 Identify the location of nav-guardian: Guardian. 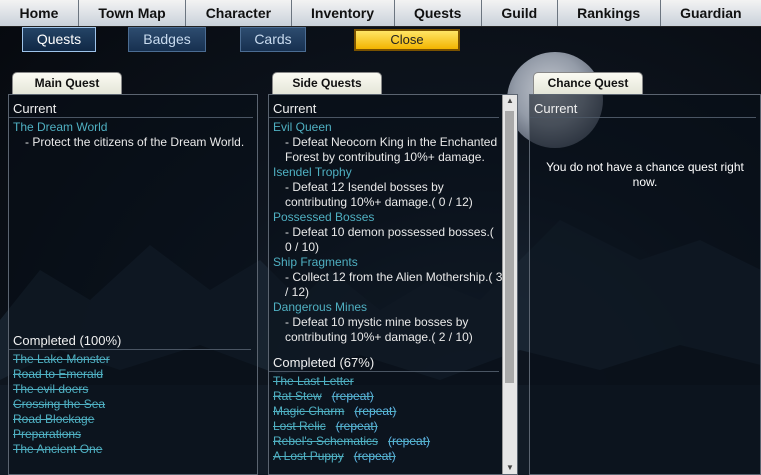
(711, 13).